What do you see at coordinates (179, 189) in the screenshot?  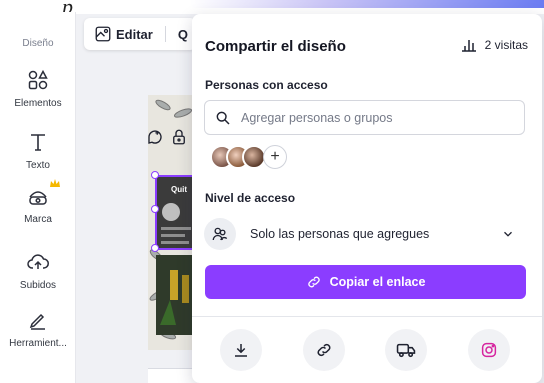 I see `selected-element-text: Quit` at bounding box center [179, 189].